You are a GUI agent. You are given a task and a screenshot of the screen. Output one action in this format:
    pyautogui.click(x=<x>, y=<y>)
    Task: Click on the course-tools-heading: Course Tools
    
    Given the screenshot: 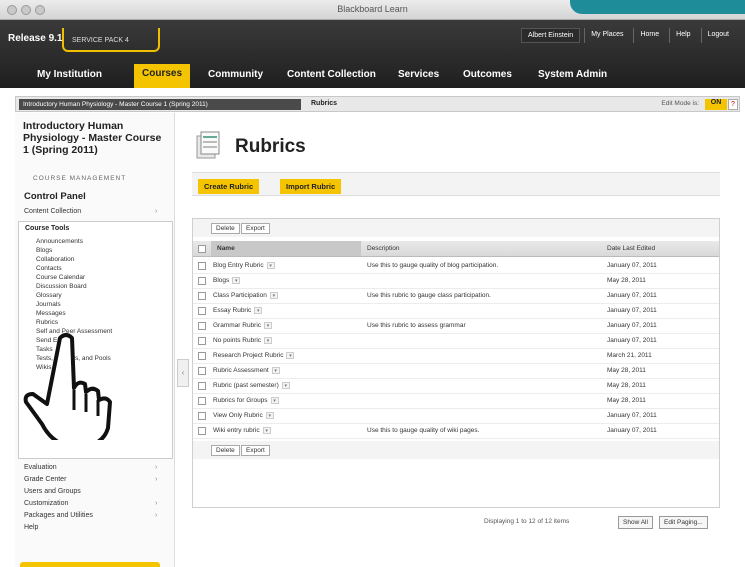 What is the action you would take?
    pyautogui.click(x=47, y=228)
    